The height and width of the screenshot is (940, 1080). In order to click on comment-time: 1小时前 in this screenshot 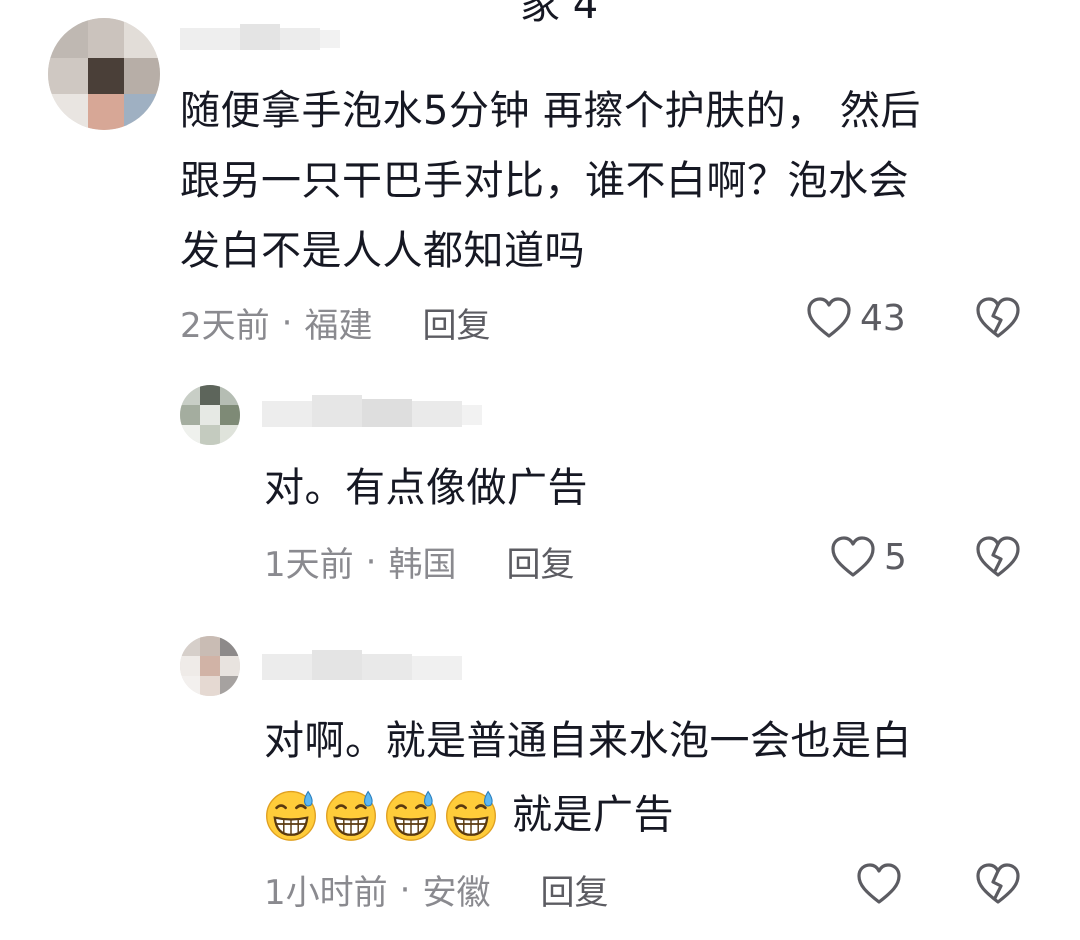, I will do `click(326, 893)`.